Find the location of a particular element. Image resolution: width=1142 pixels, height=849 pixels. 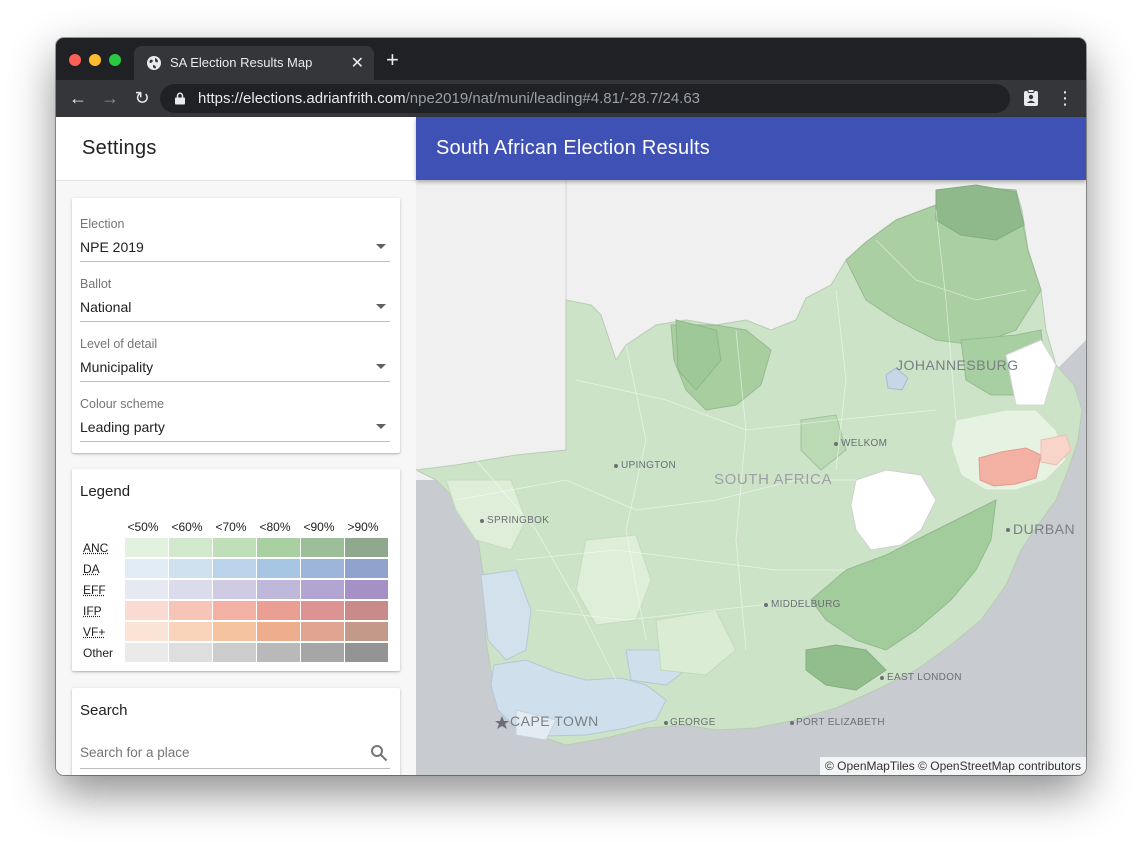

map-label-welkom: WELKOM is located at coordinates (864, 443).